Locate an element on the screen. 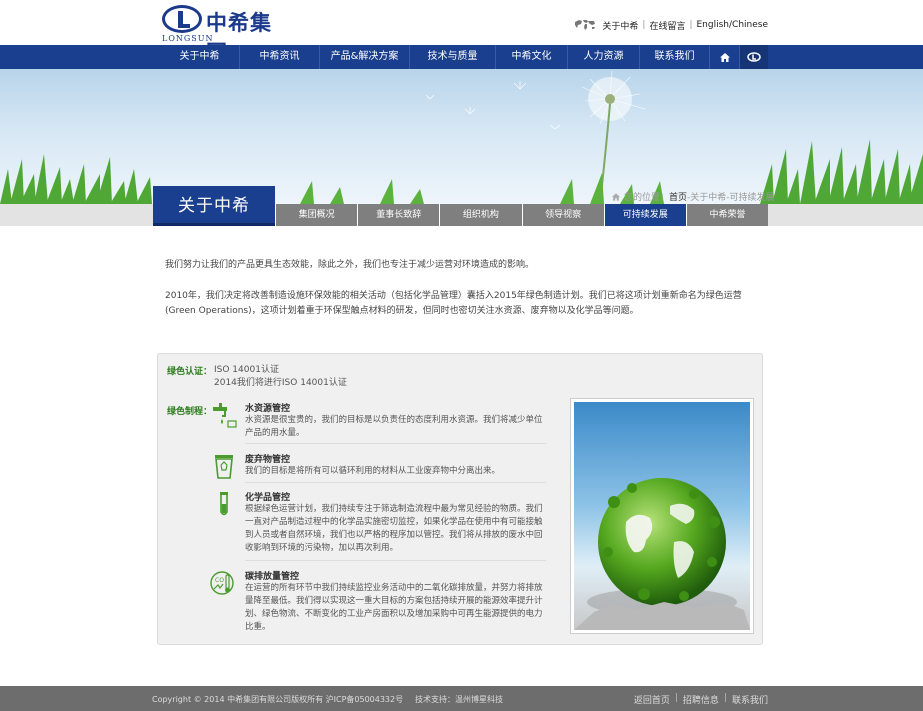 The width and height of the screenshot is (923, 711). top-links: 关于中希 | 在线留言 | English/Chinese is located at coordinates (671, 25).